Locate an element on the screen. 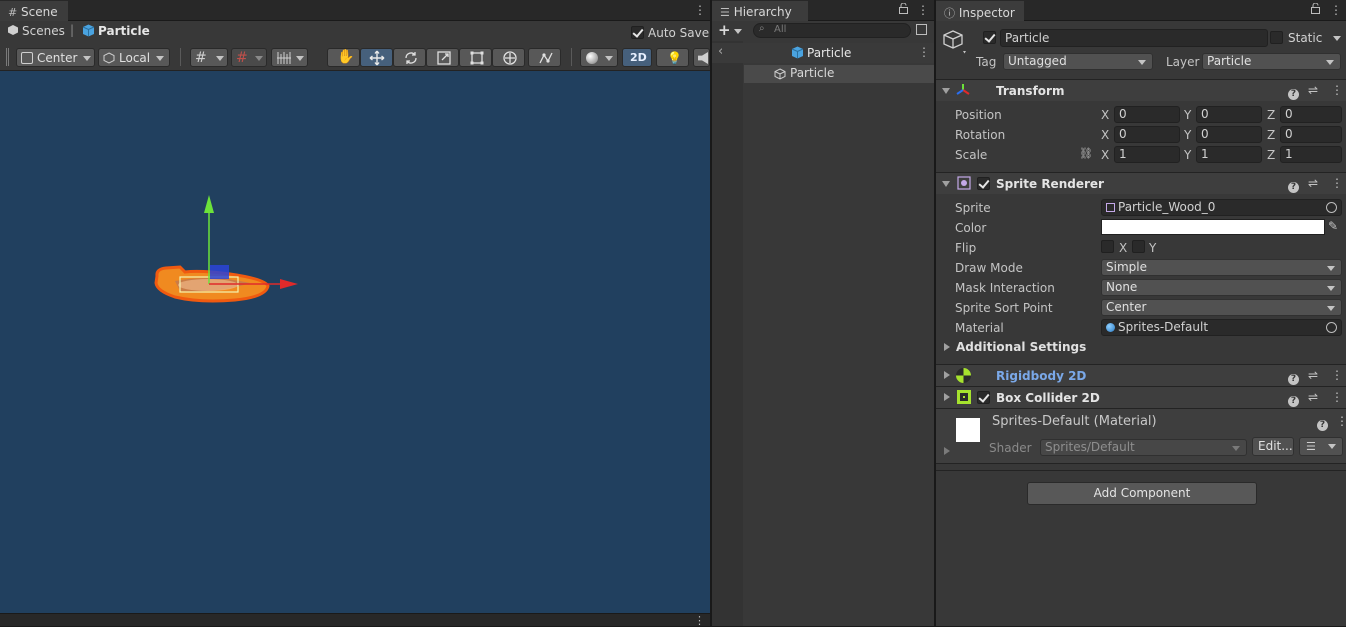  hierarchy-header-row: ‹ Particle ⋮ is located at coordinates (823, 53).